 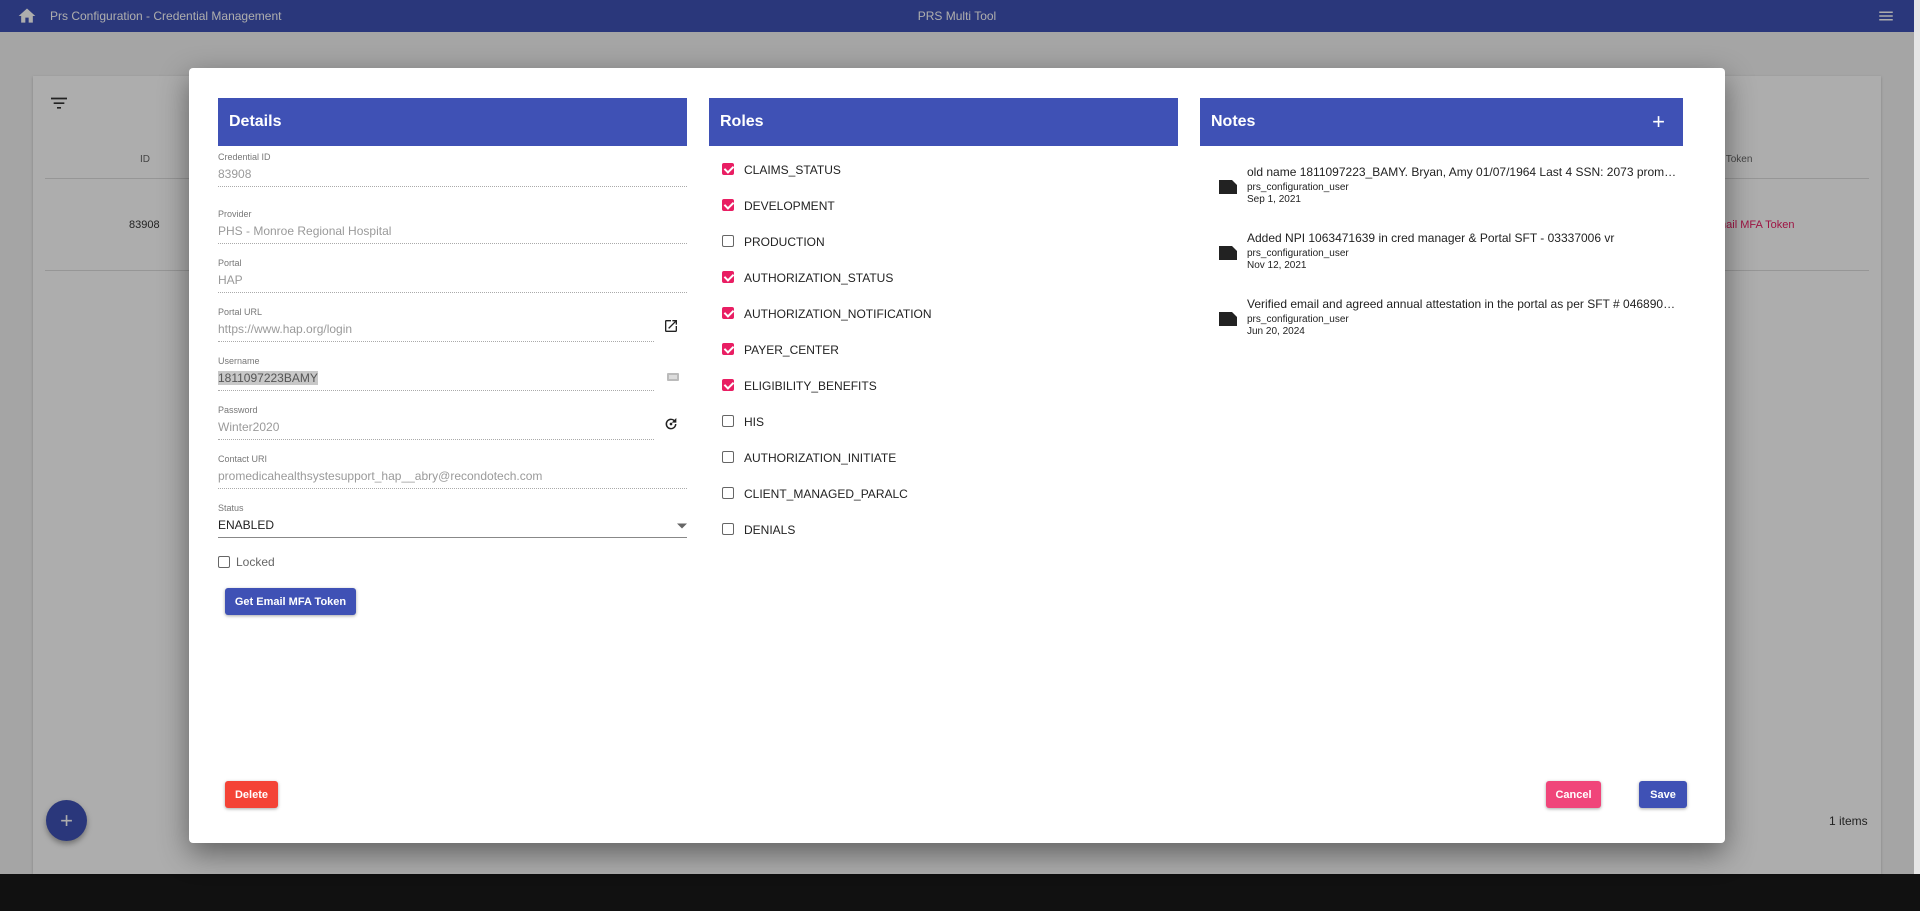 What do you see at coordinates (452, 528) in the screenshot?
I see `status-value: ENABLED` at bounding box center [452, 528].